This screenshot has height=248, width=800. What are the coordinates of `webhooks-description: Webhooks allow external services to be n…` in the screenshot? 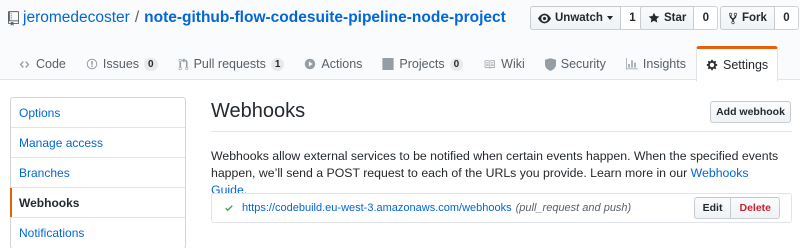 It's located at (498, 173).